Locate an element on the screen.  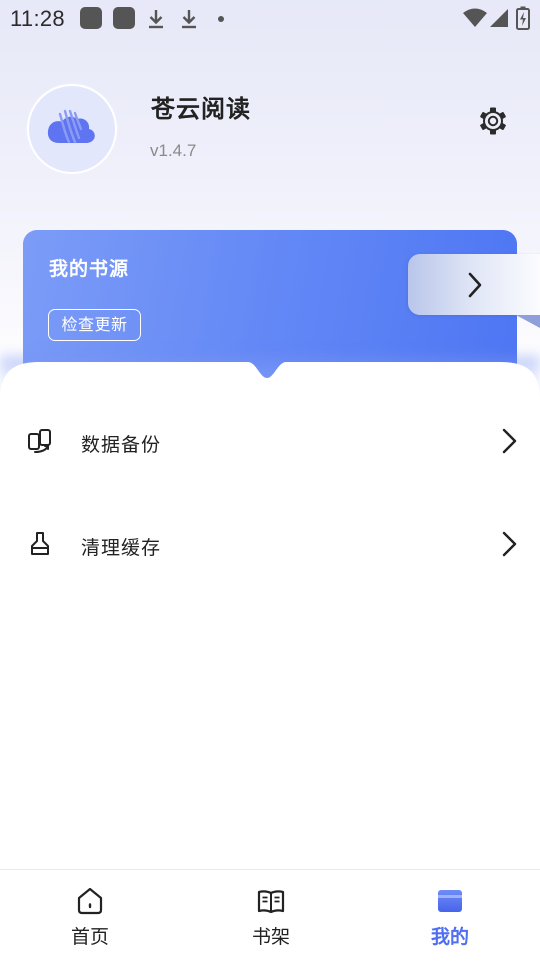
avatar is located at coordinates (72, 129).